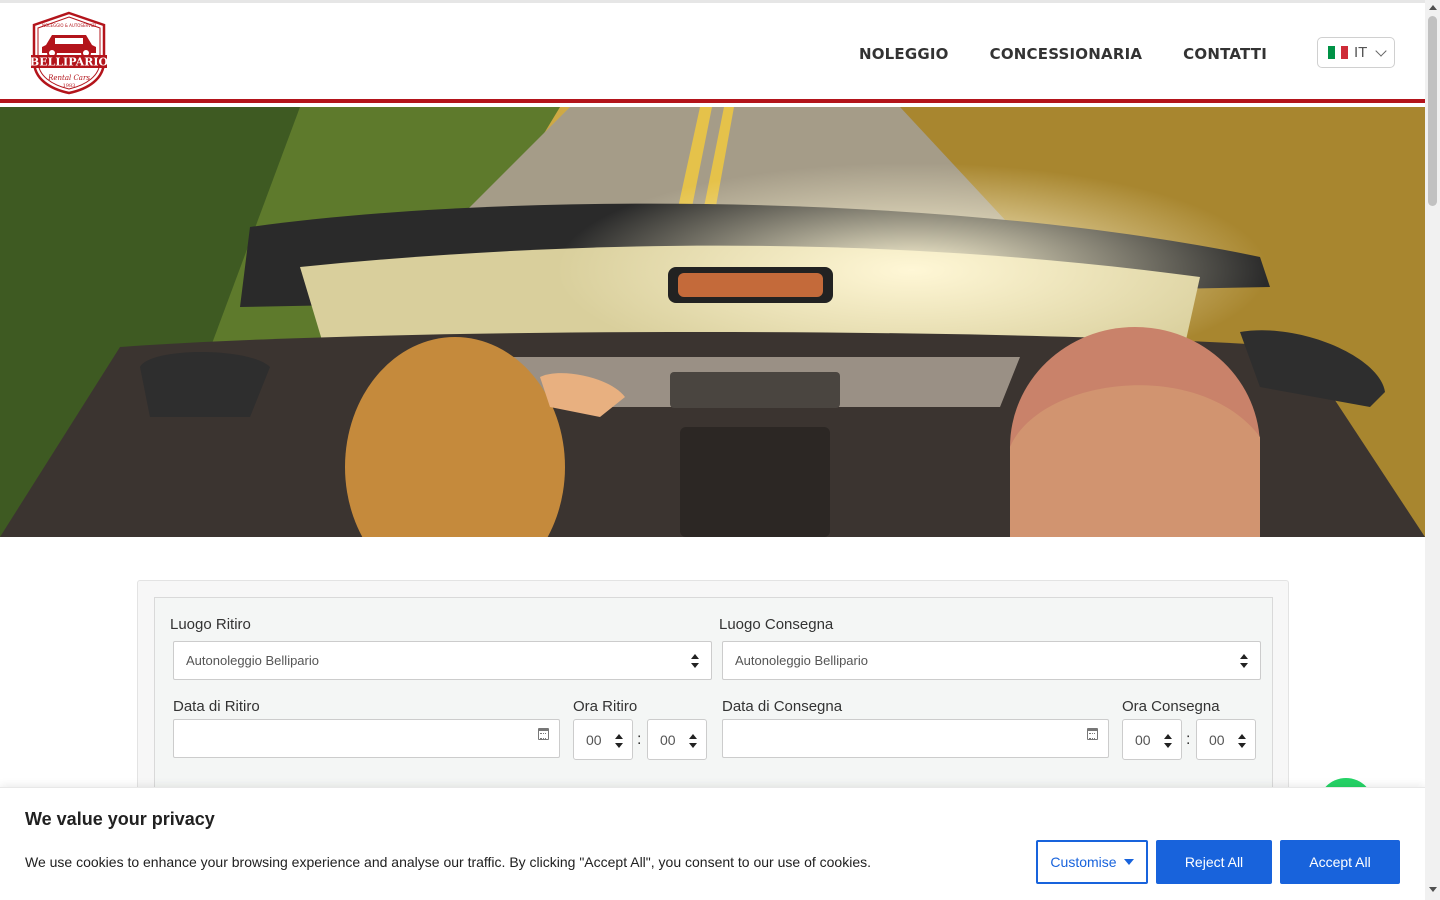 The image size is (1440, 900). I want to click on nav-contatti: CONTATTI, so click(1225, 54).